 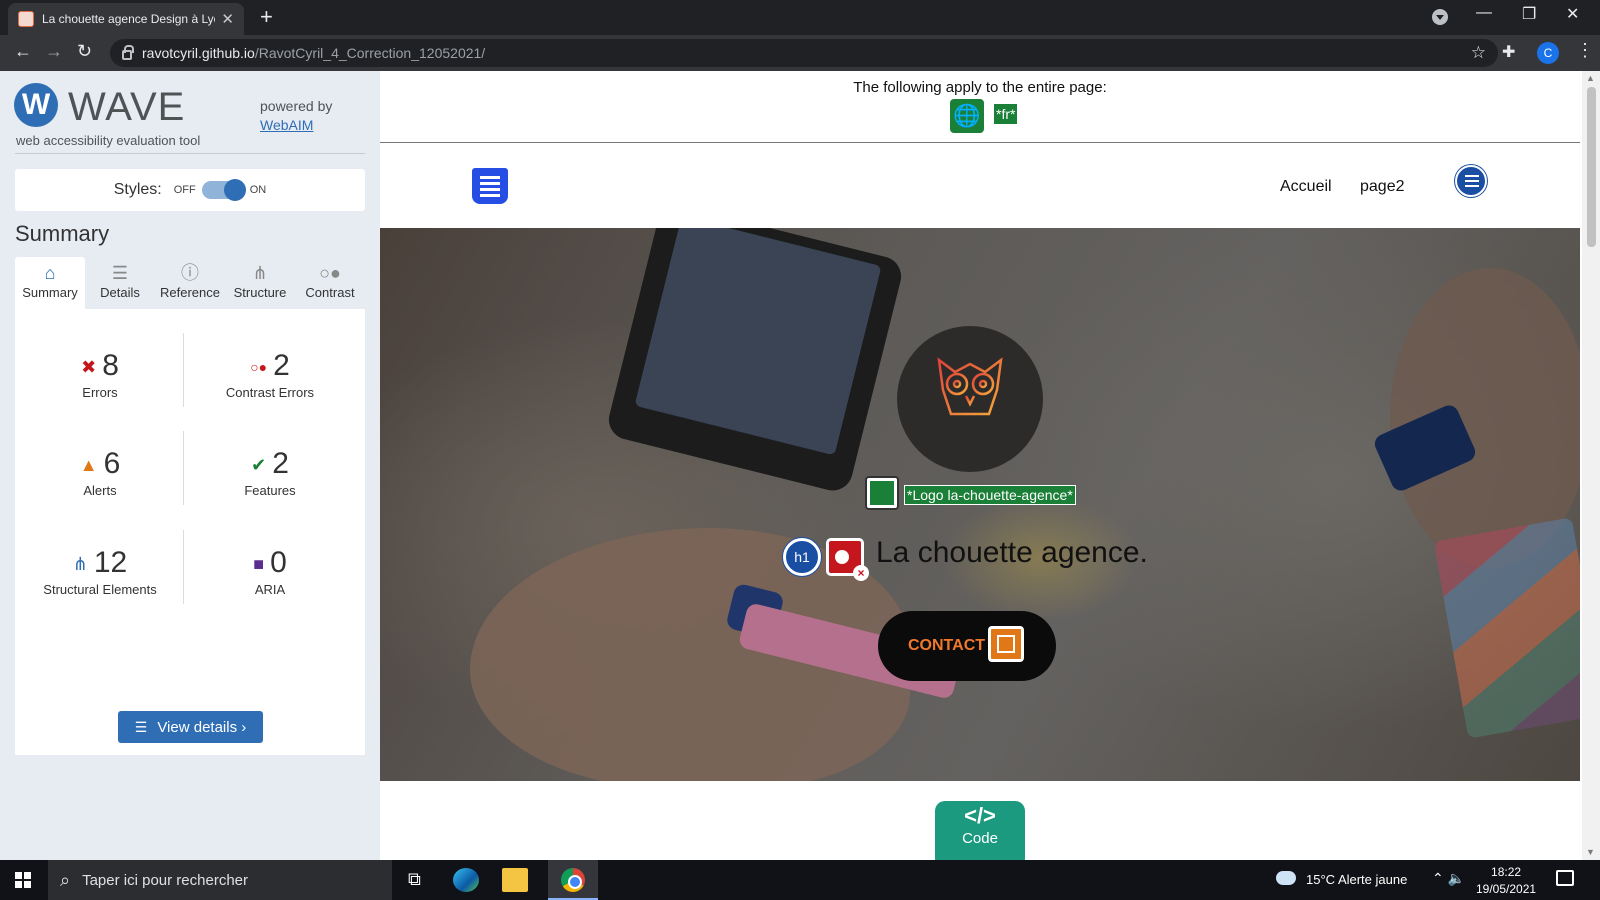 I want to click on hero-phone-image, so click(x=755, y=361).